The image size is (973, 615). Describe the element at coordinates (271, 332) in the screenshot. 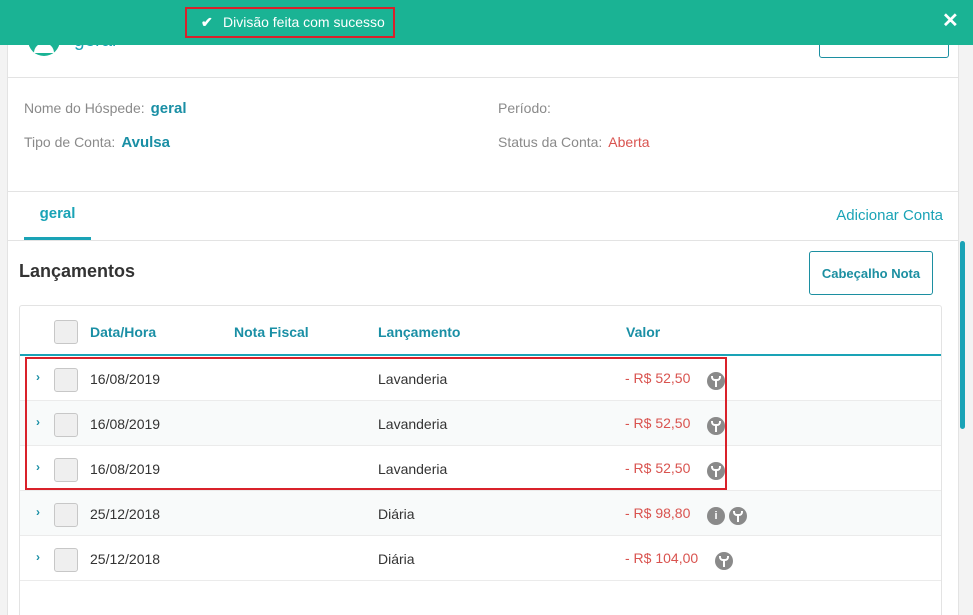

I see `column-fiscal-note: Nota Fiscal` at that location.